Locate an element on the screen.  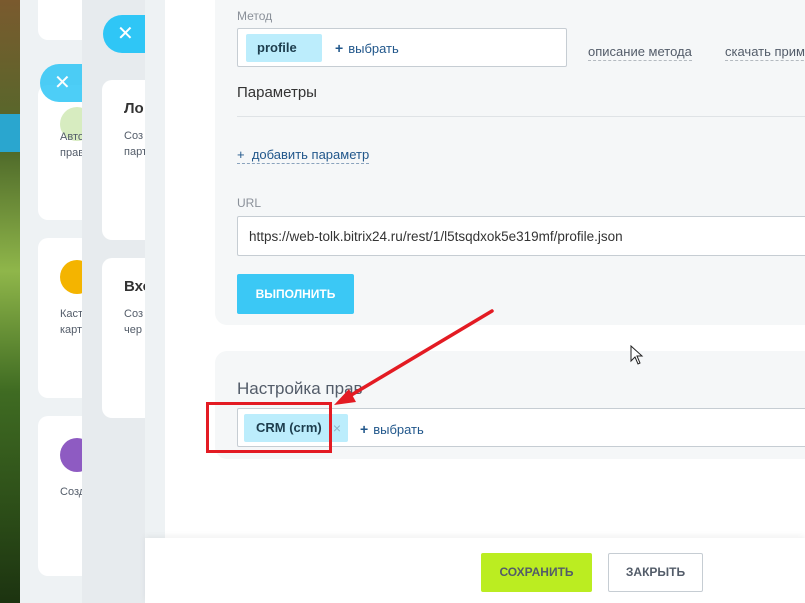
close-slider-button: ✕ is located at coordinates (125, 34).